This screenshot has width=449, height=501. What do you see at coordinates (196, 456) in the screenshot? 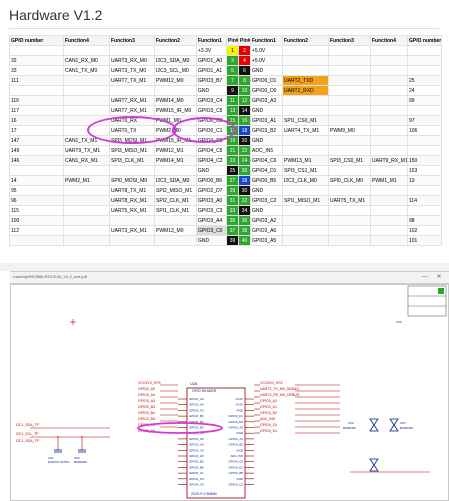
I see `chip-pin-label: GPIO3_A5` at bounding box center [196, 456].